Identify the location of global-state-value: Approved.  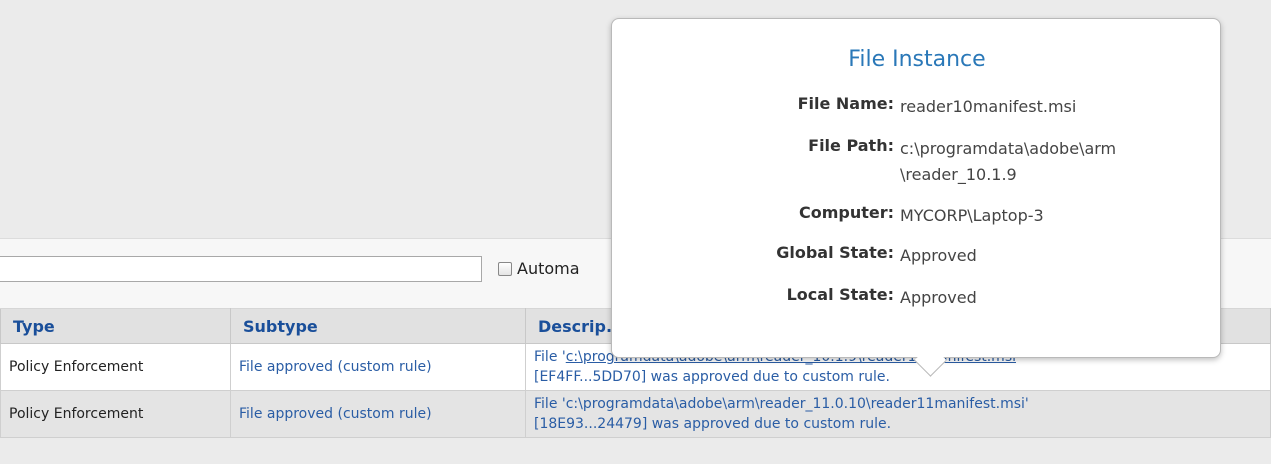
(938, 255).